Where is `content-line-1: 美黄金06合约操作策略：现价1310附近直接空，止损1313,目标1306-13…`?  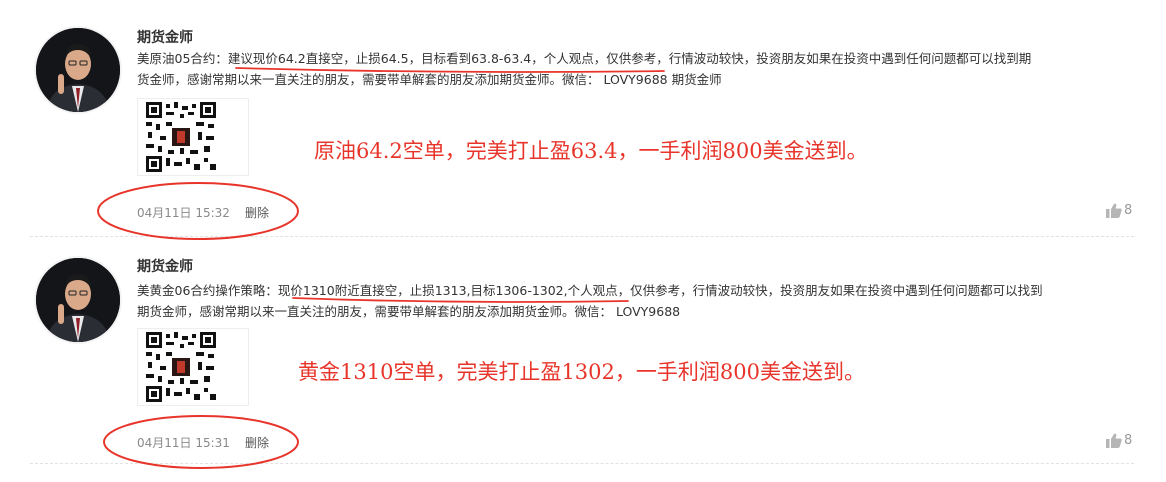 content-line-1: 美黄金06合约操作策略：现价1310附近直接空，止损1313,目标1306-13… is located at coordinates (636, 290).